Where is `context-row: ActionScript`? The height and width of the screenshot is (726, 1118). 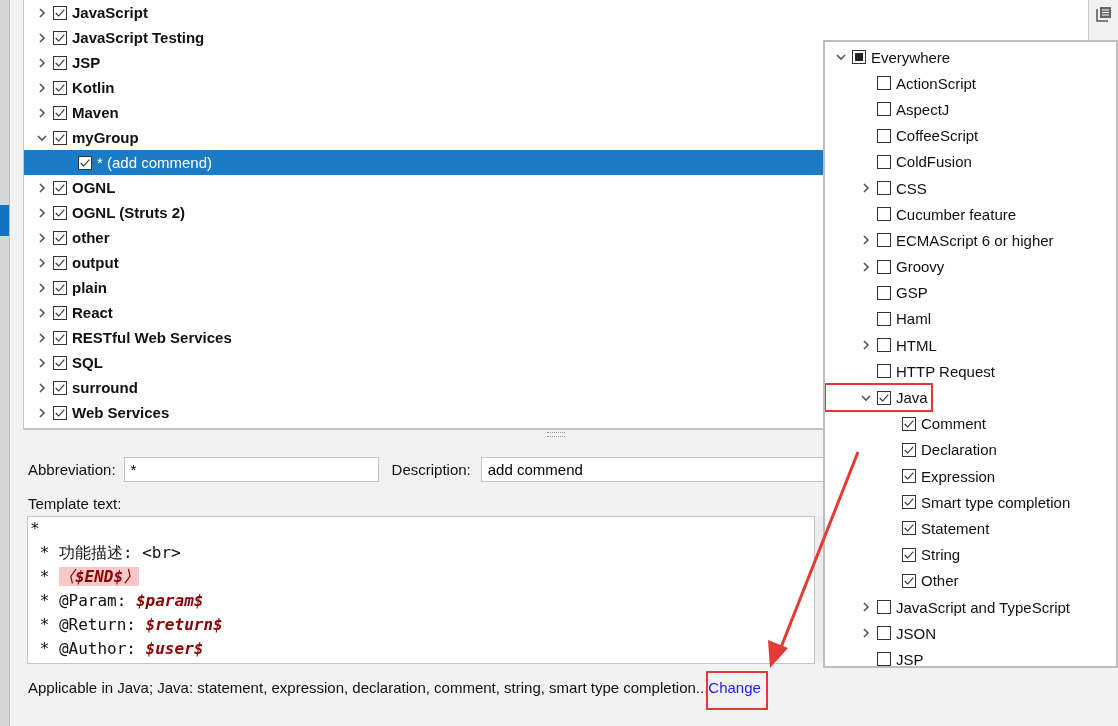
context-row: ActionScript is located at coordinates (901, 83).